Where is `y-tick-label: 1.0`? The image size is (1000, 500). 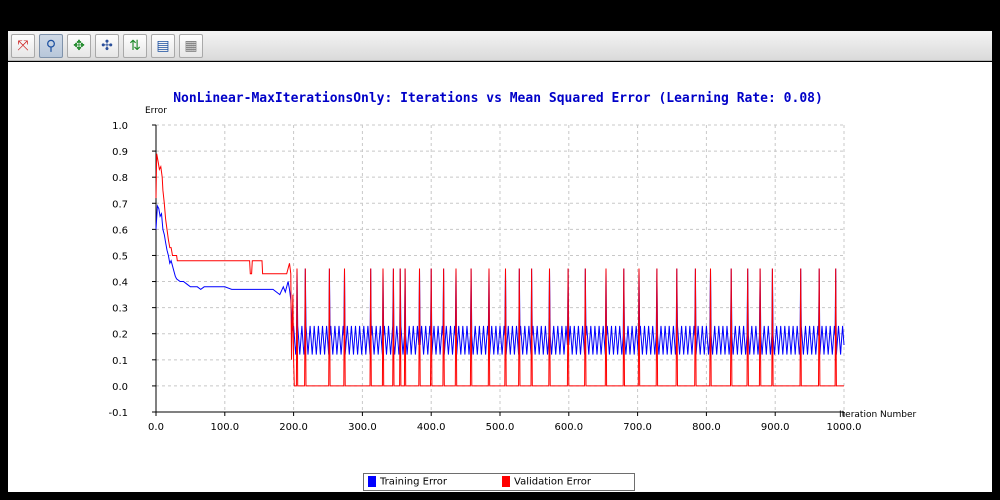
y-tick-label: 1.0 is located at coordinates (120, 126).